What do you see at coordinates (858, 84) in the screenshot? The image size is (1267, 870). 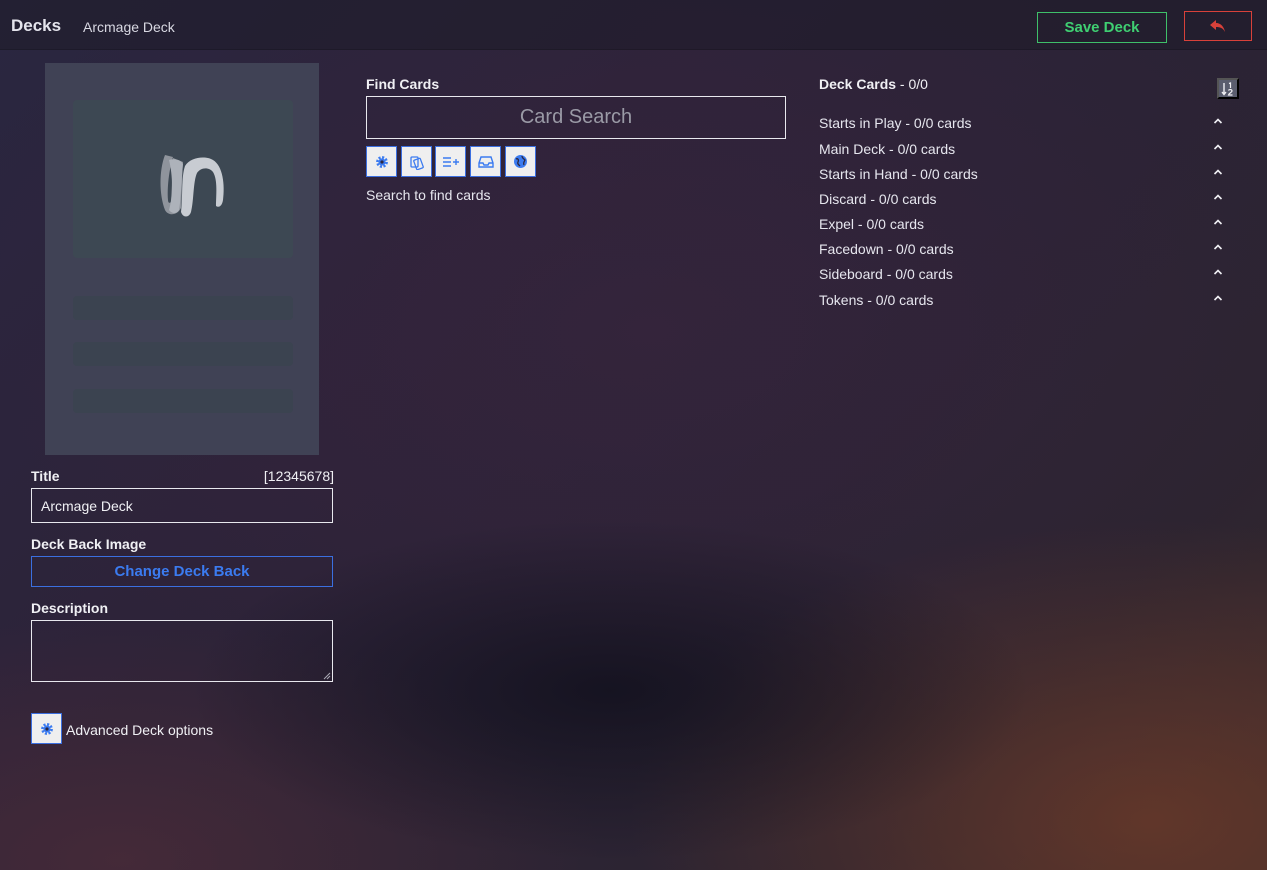 I see `deck-cards-label: Deck Cards` at bounding box center [858, 84].